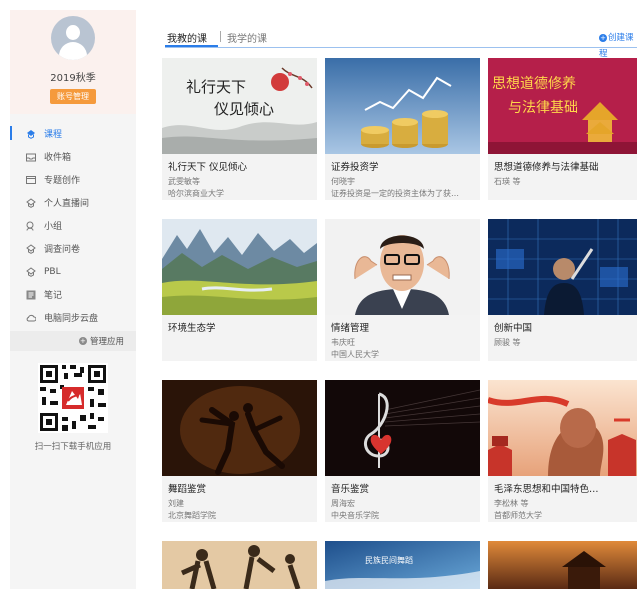  What do you see at coordinates (73, 341) in the screenshot?
I see `manage-apps-button: + 管理应用` at bounding box center [73, 341].